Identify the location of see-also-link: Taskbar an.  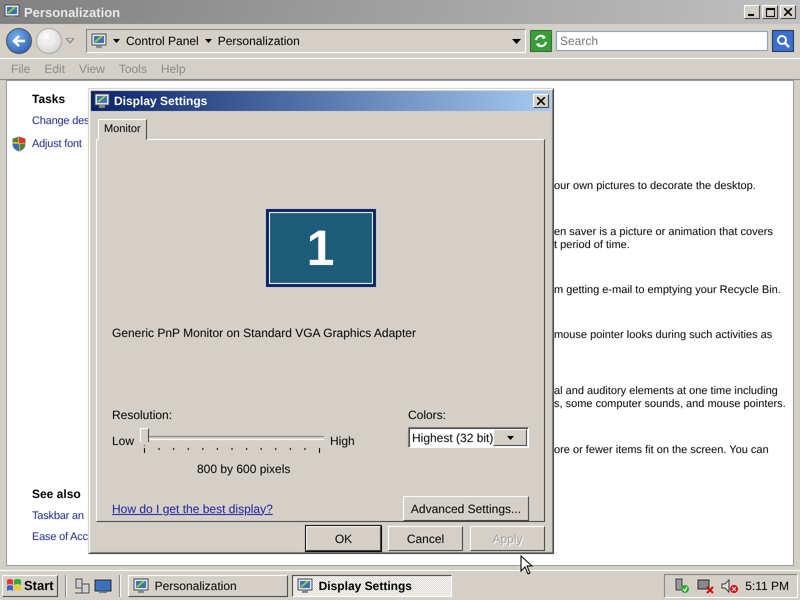
(60, 516).